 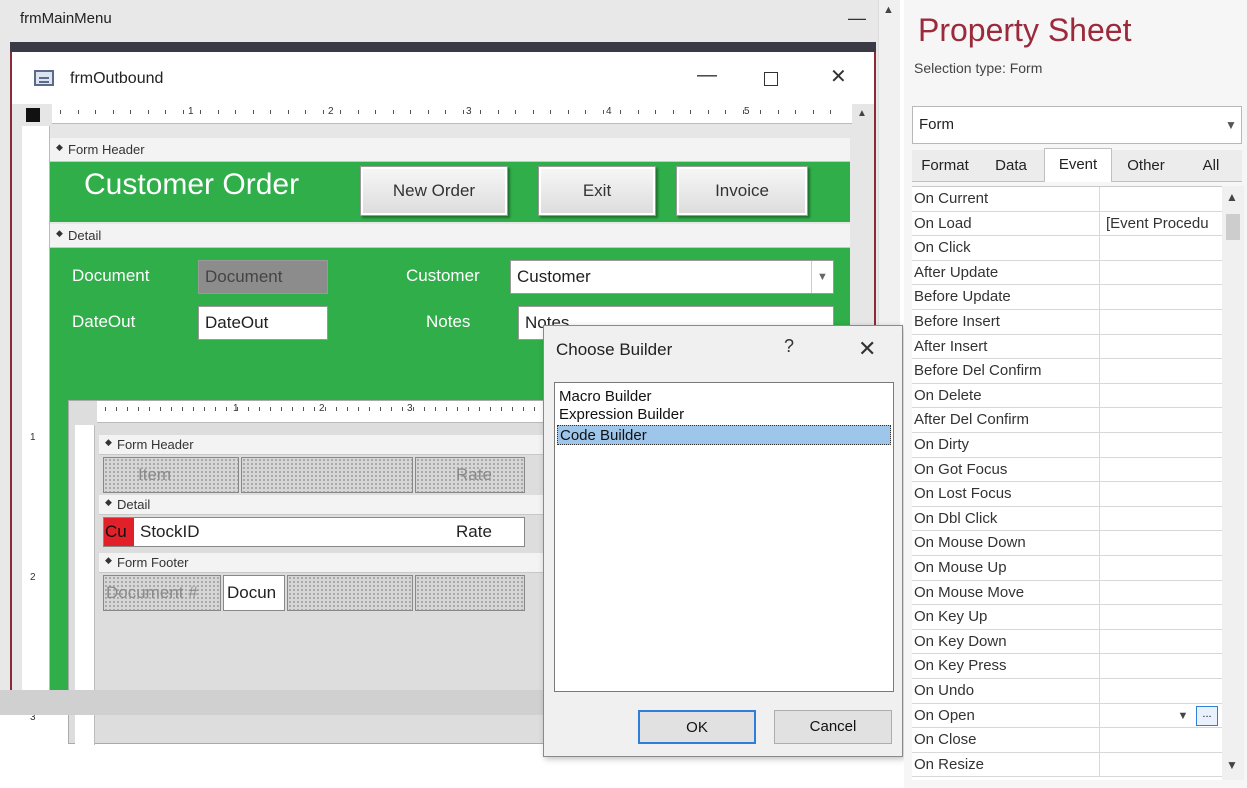 I want to click on maximize-button, so click(x=771, y=79).